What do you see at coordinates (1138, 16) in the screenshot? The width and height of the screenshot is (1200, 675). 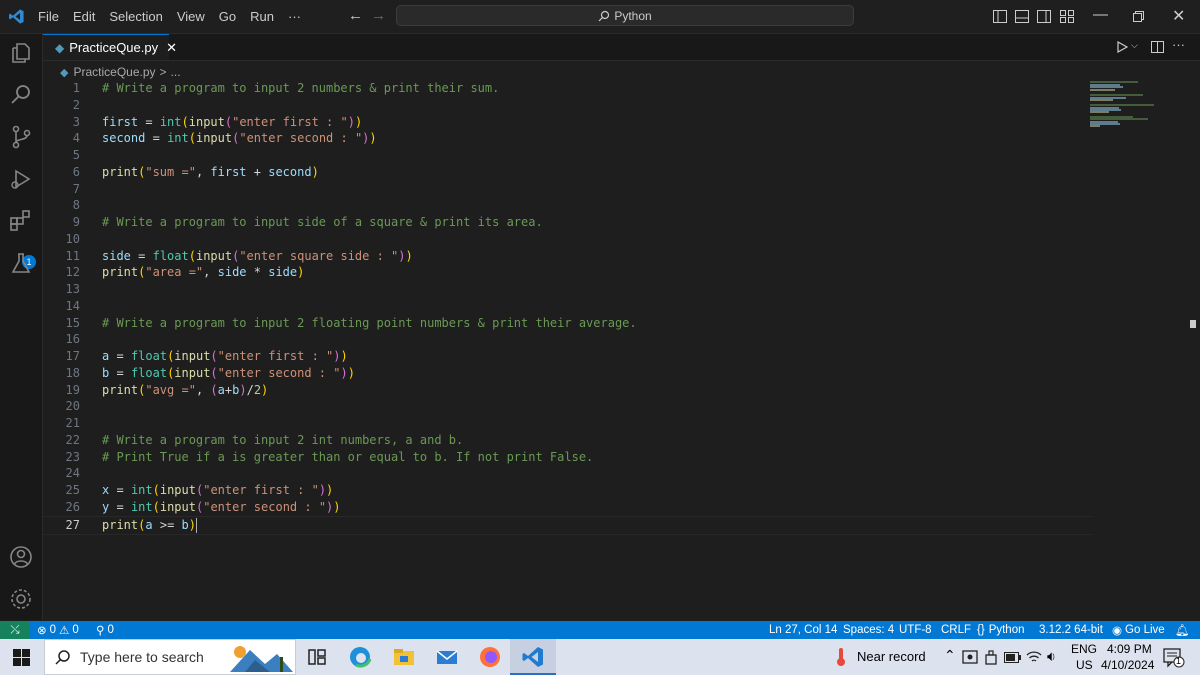 I see `restore-icon` at bounding box center [1138, 16].